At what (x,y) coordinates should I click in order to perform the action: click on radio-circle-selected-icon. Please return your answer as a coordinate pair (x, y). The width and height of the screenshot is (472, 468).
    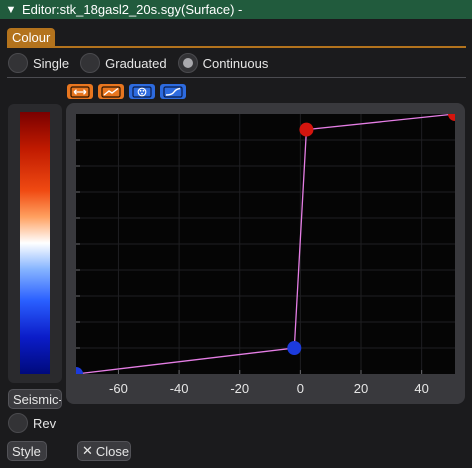
    Looking at the image, I should click on (187, 63).